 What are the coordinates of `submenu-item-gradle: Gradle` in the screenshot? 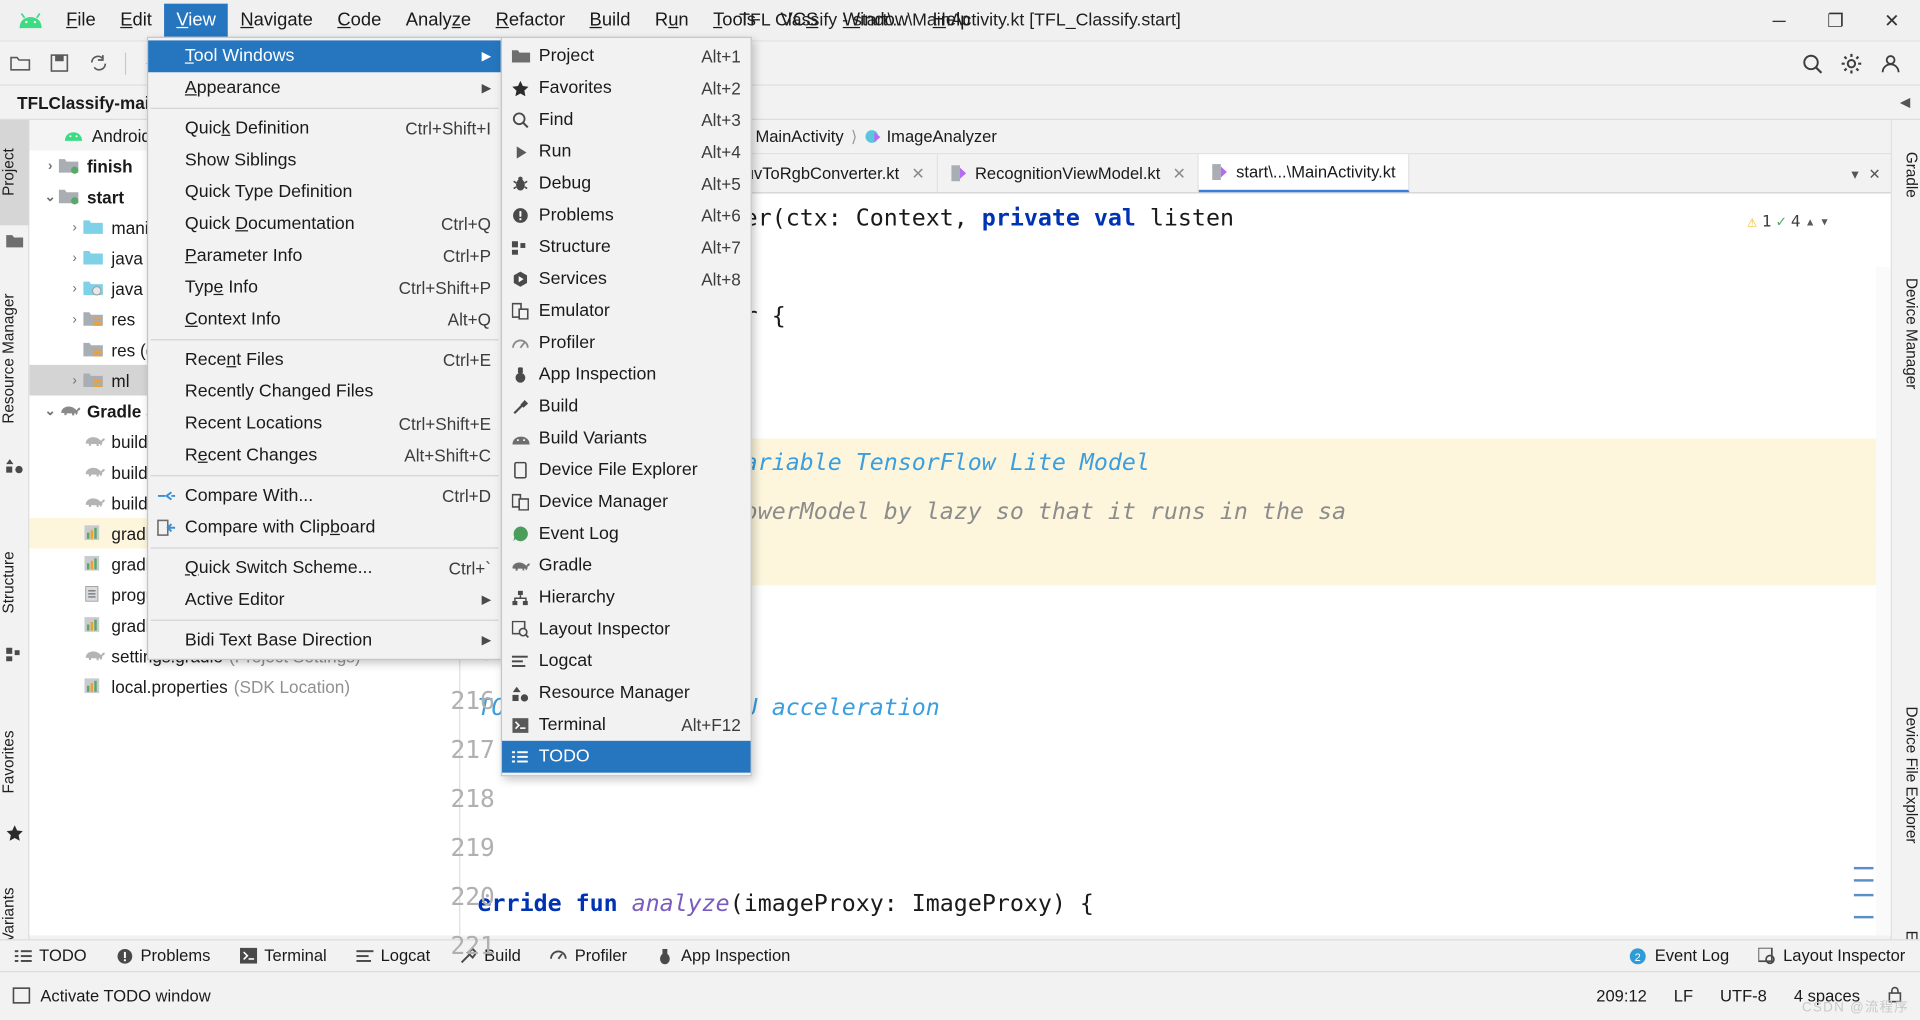 It's located at (626, 566).